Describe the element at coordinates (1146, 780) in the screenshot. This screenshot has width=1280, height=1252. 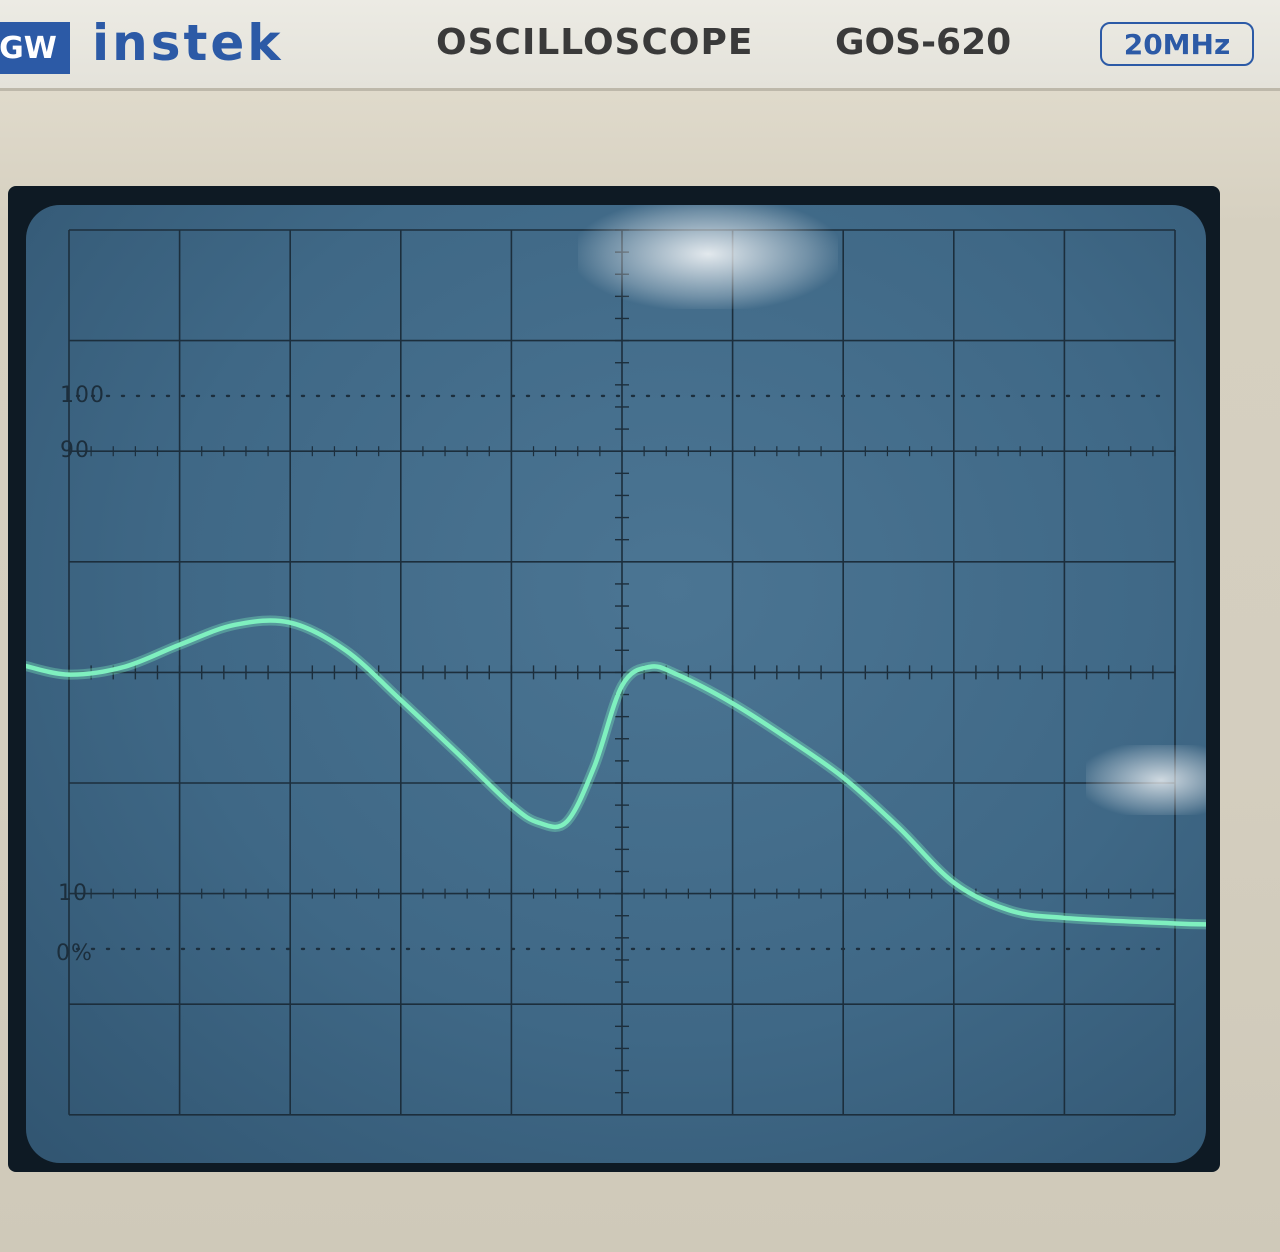
I see `screen-glare-small` at that location.